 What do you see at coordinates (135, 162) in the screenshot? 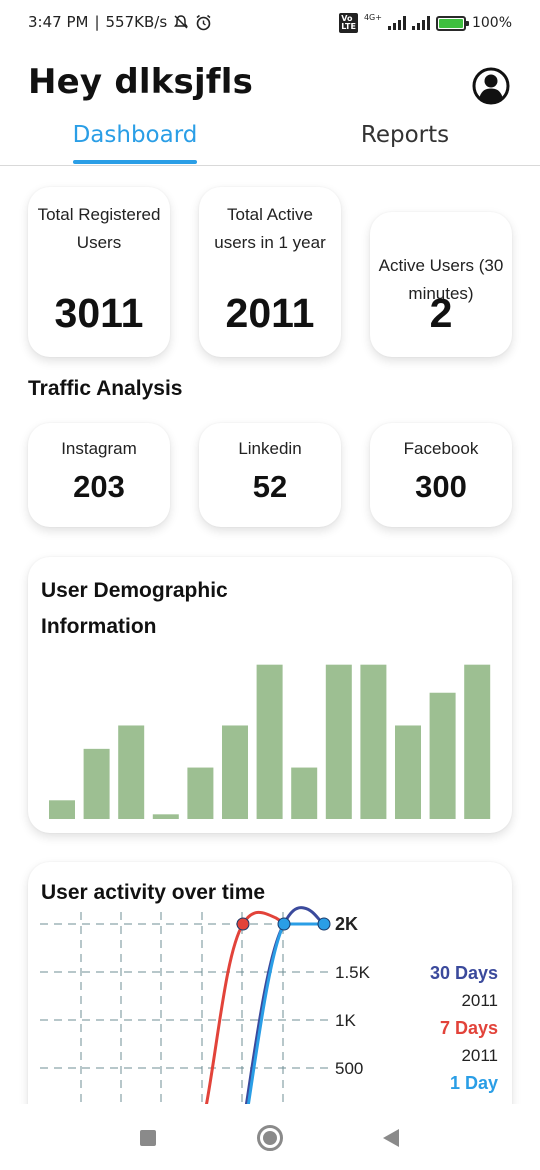
I see `active-tab-indicator` at bounding box center [135, 162].